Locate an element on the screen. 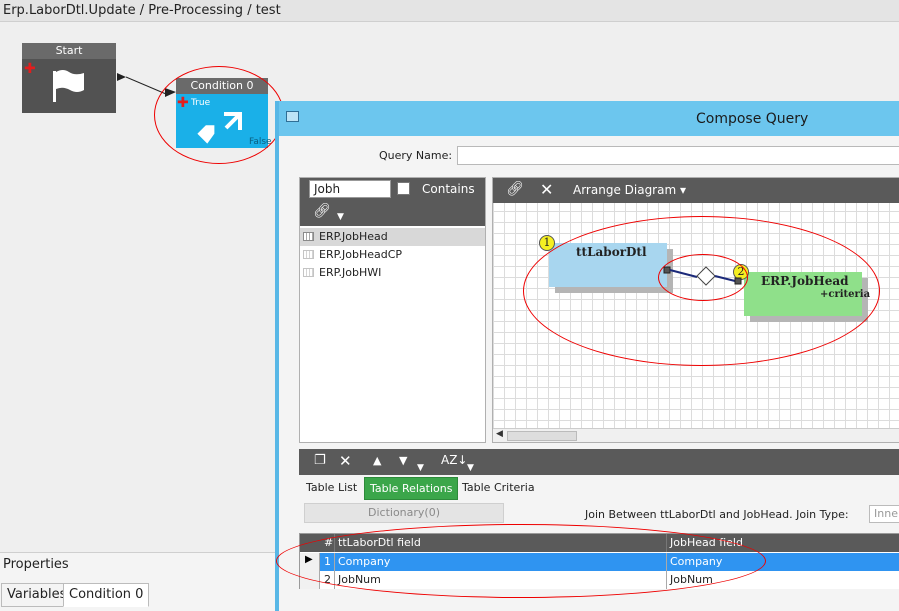 The height and width of the screenshot is (611, 899). query-name-label: Query Name: is located at coordinates (416, 155).